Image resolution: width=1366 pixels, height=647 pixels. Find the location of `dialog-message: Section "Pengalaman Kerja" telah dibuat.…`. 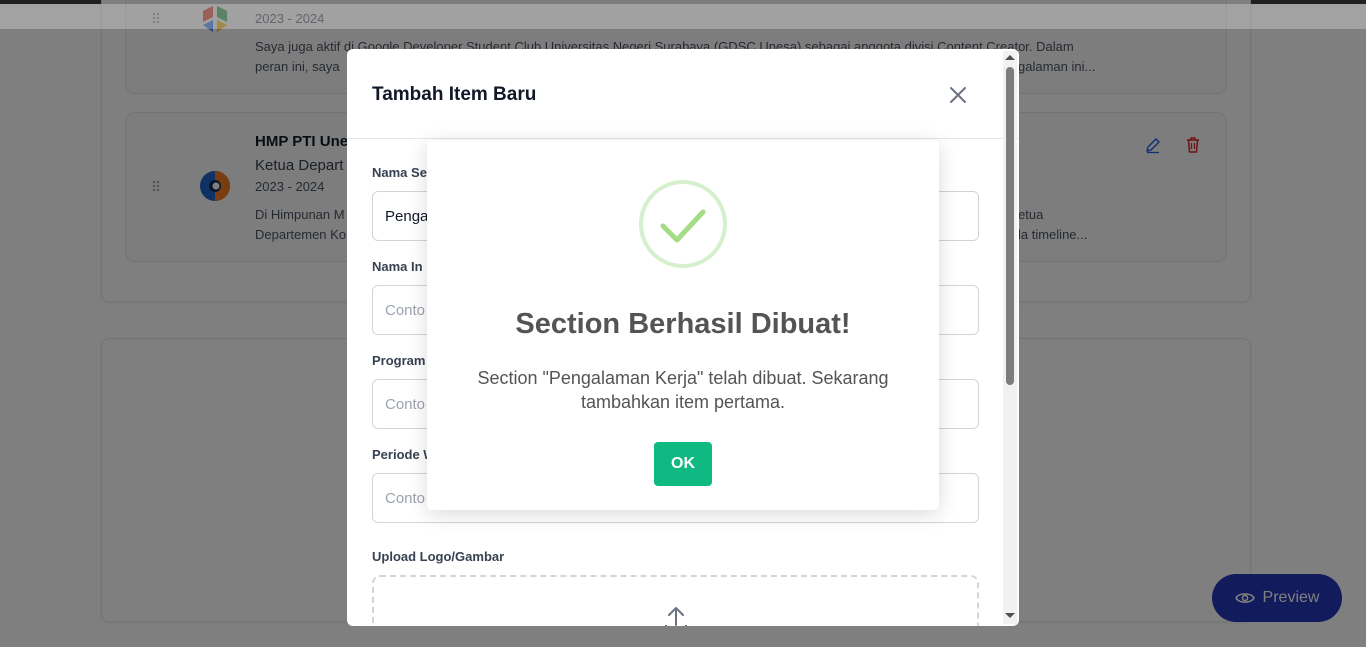

dialog-message: Section "Pengalaman Kerja" telah dibuat.… is located at coordinates (683, 390).